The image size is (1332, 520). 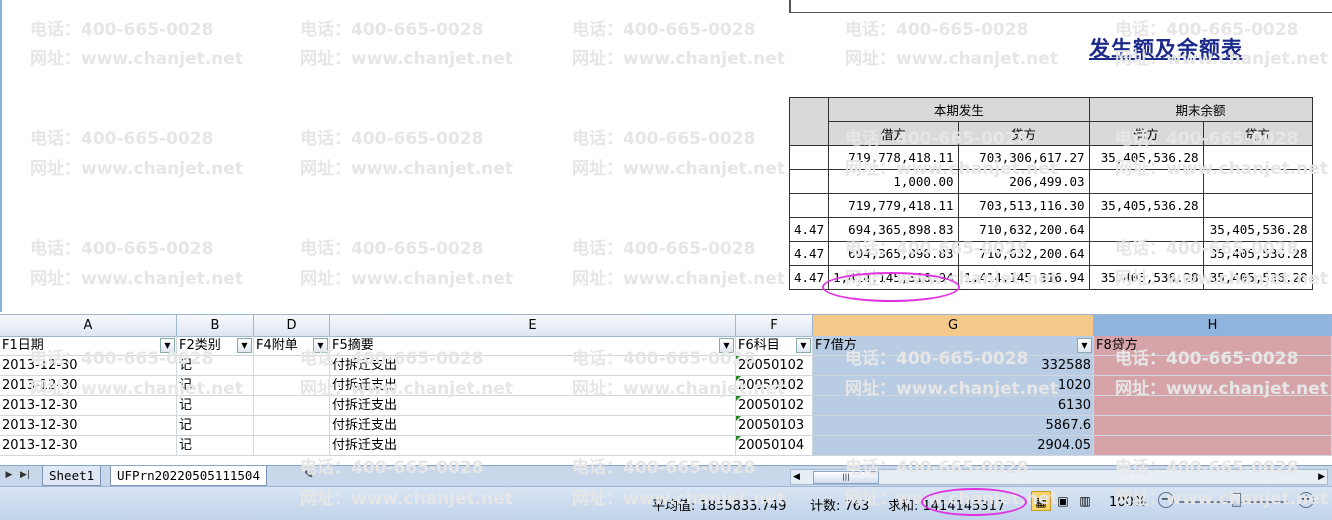 I want to click on scroll-left-icon: ◀, so click(x=796, y=477).